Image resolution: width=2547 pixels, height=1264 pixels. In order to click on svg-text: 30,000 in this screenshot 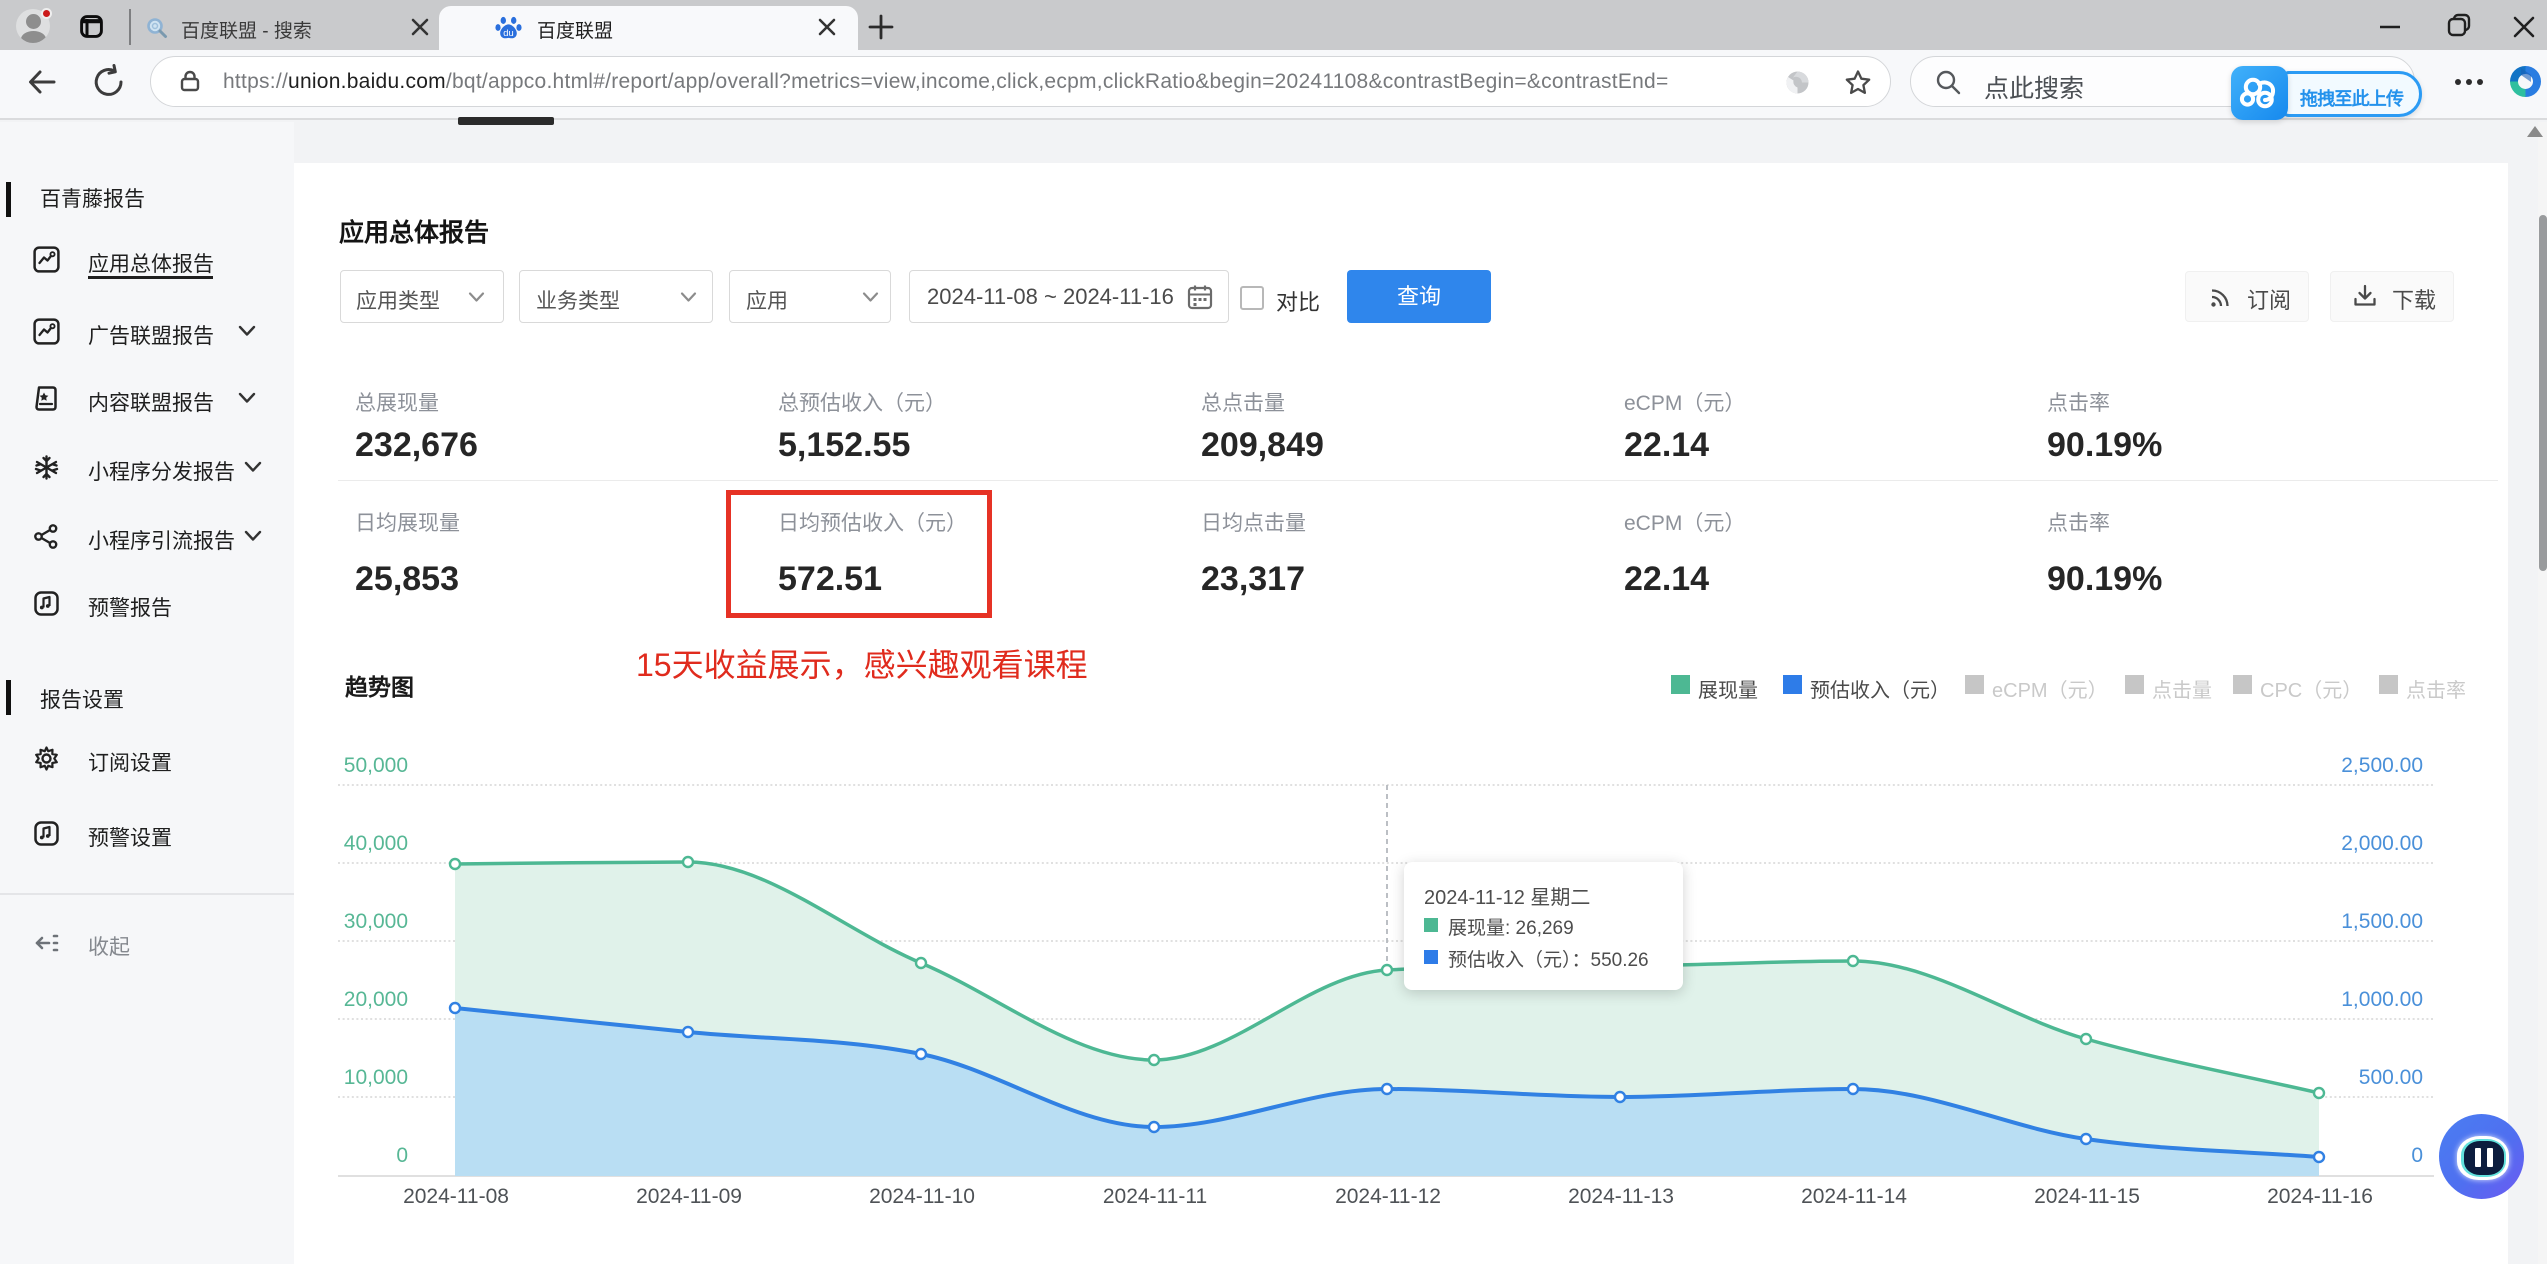, I will do `click(376, 921)`.